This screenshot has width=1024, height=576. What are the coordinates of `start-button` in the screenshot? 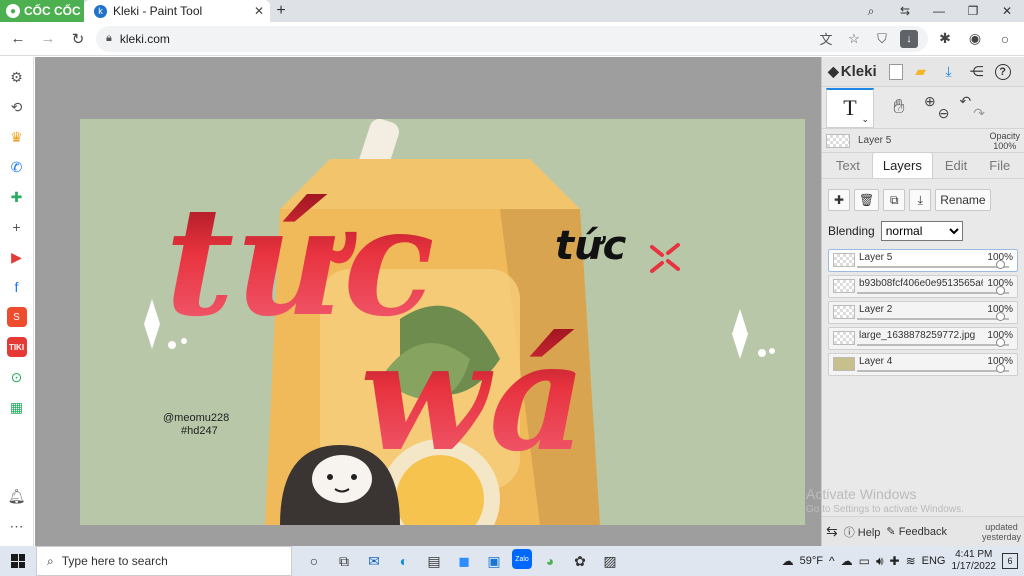 It's located at (18, 561).